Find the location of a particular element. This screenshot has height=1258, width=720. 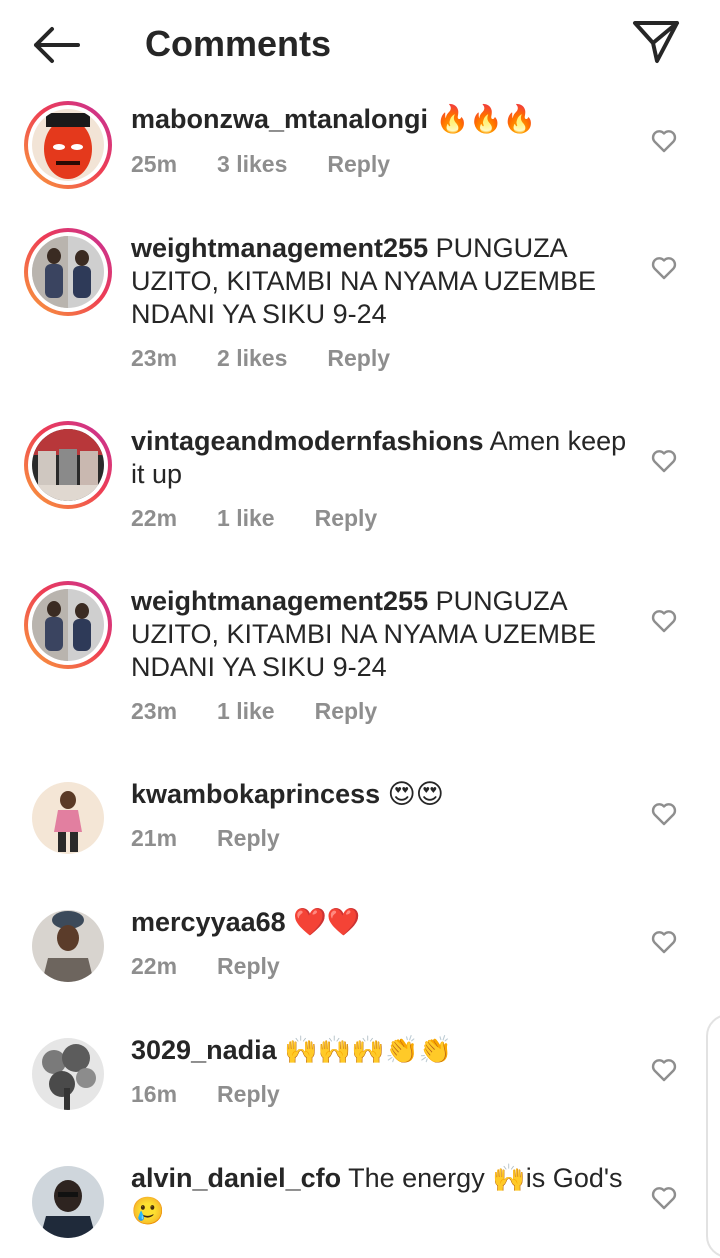

back-button is located at coordinates (56, 45).